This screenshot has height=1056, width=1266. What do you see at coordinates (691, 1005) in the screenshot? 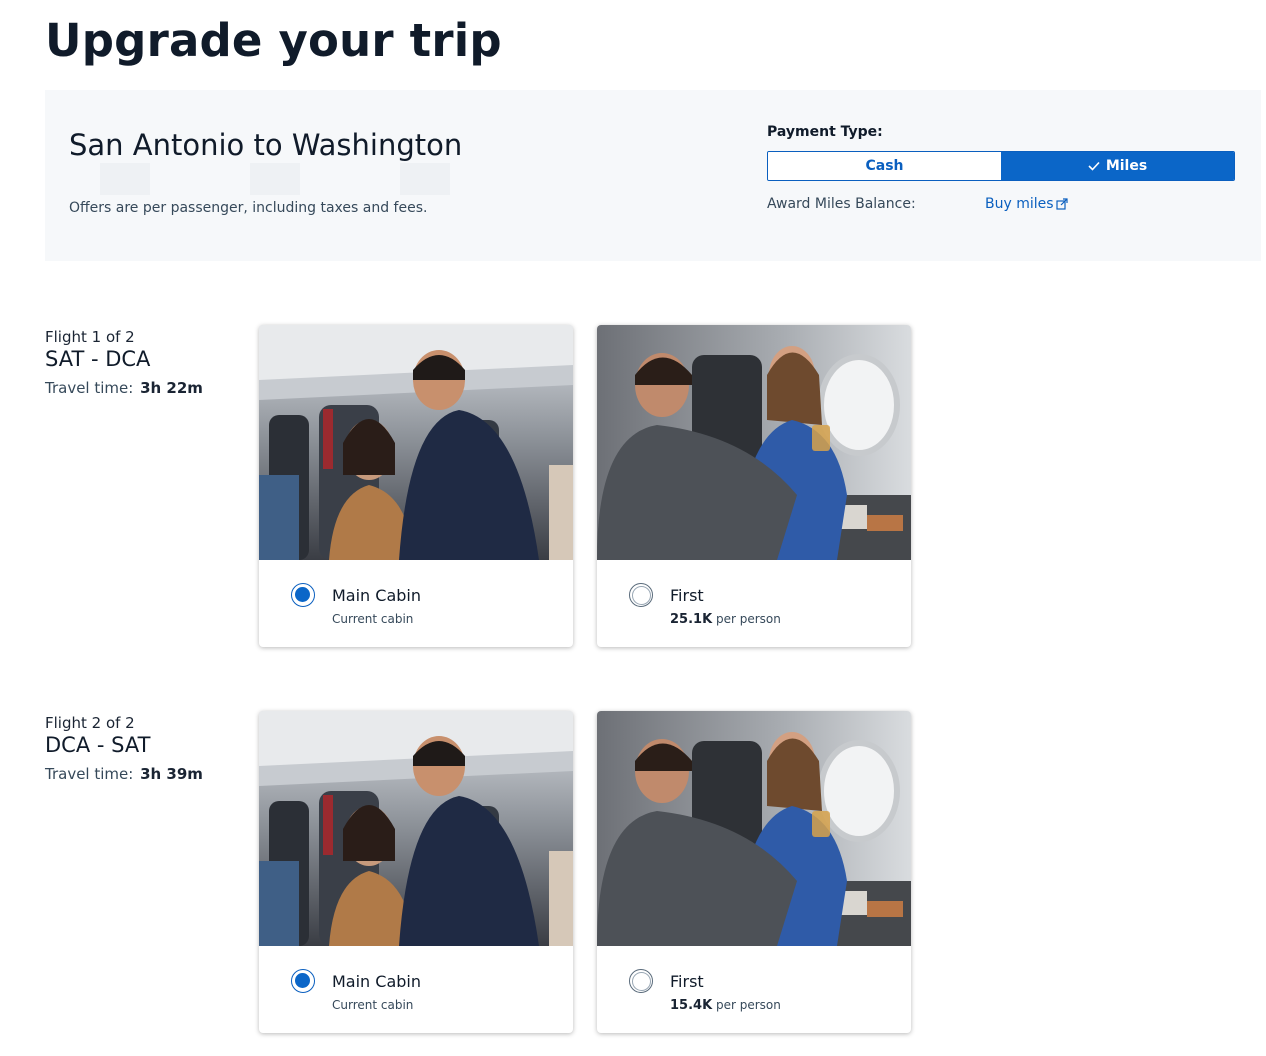
I see `price-value: 15.4K` at bounding box center [691, 1005].